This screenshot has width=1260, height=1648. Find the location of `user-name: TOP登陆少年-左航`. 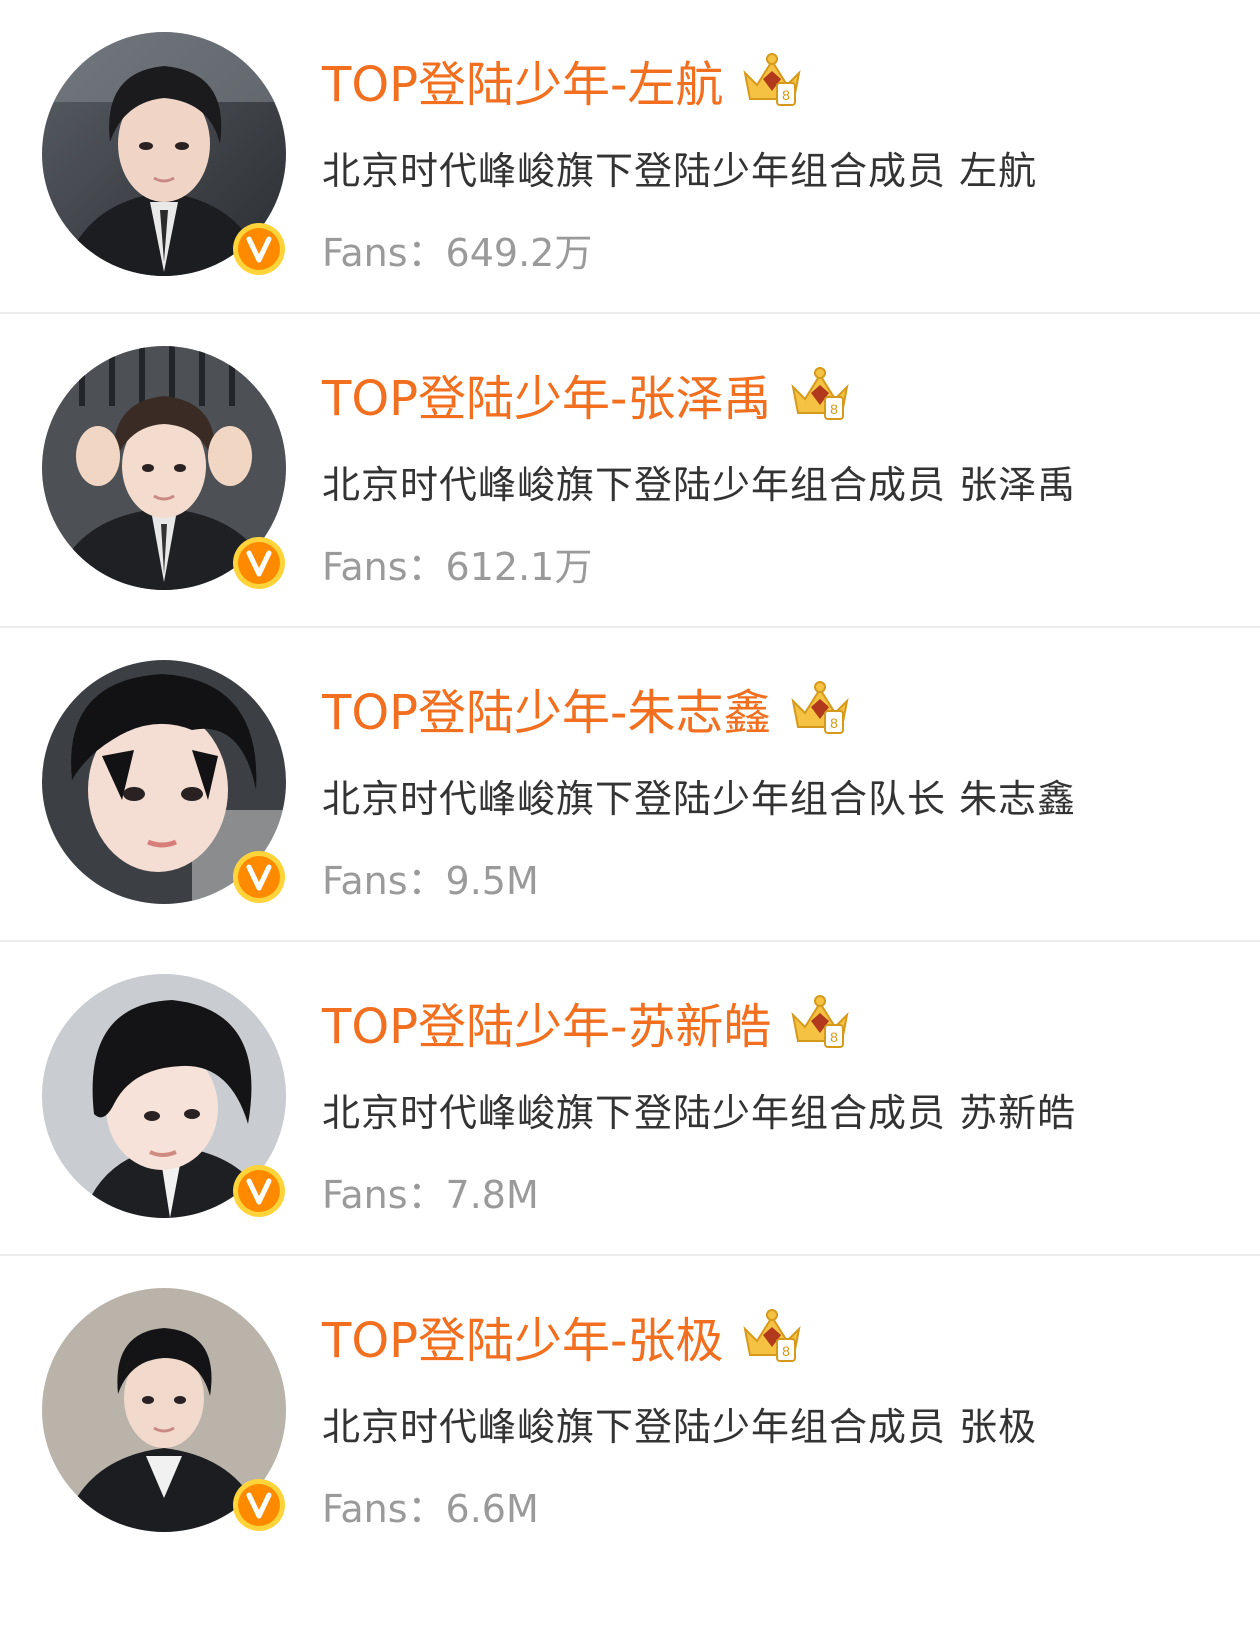

user-name: TOP登陆少年-左航 is located at coordinates (522, 80).